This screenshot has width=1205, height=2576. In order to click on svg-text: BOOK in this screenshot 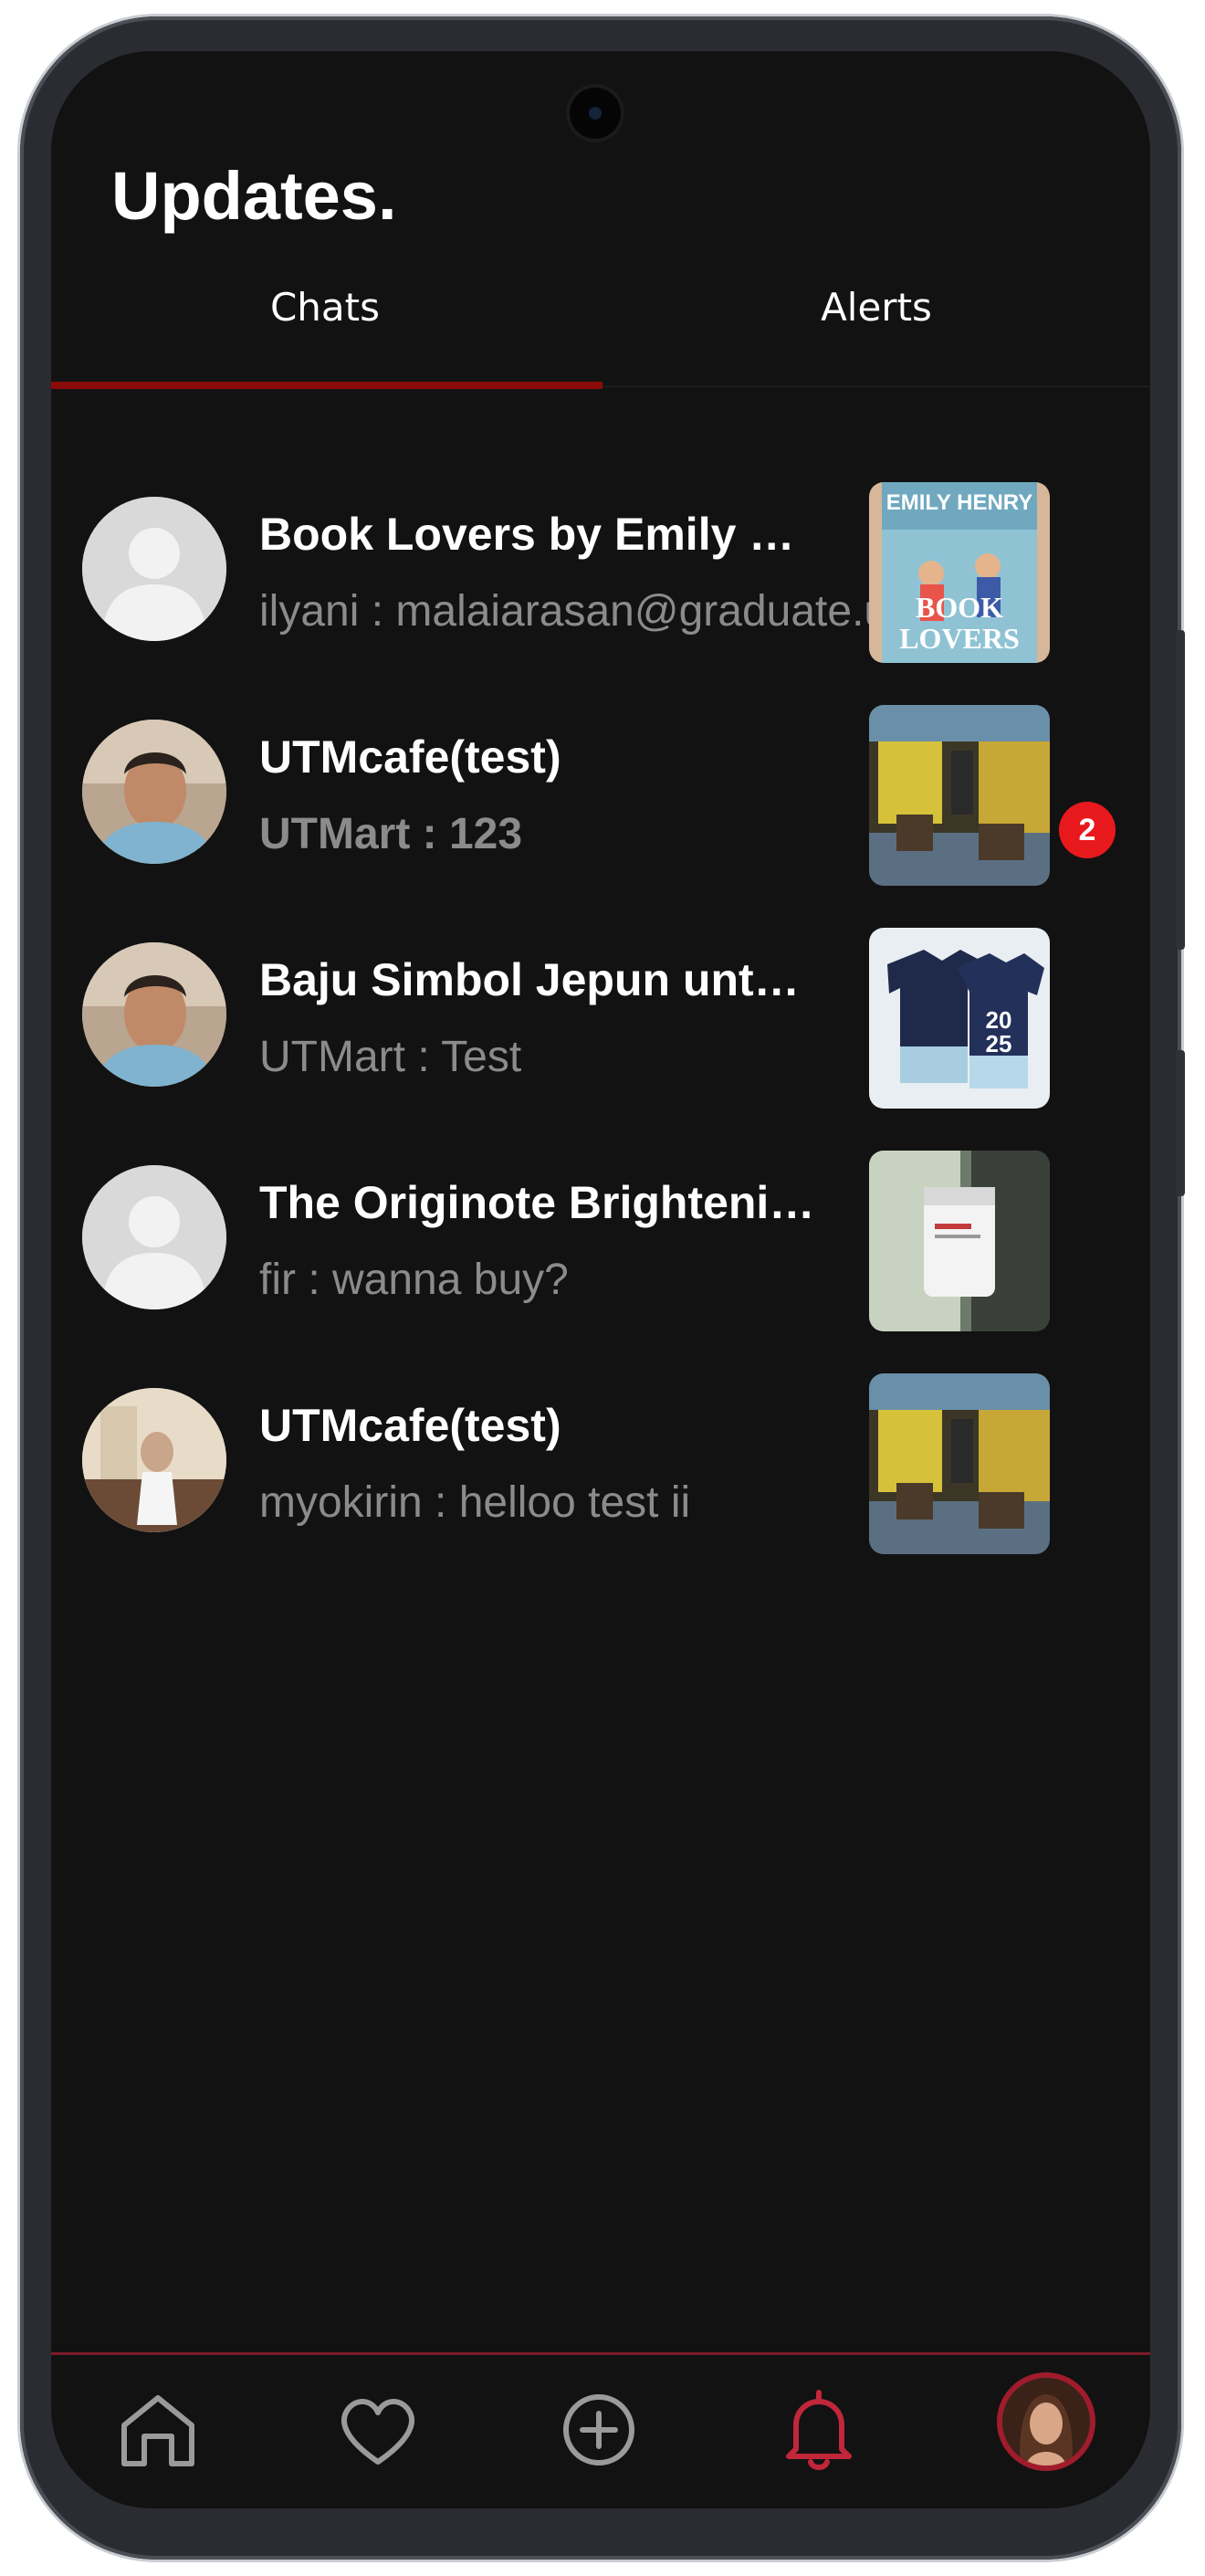, I will do `click(960, 607)`.